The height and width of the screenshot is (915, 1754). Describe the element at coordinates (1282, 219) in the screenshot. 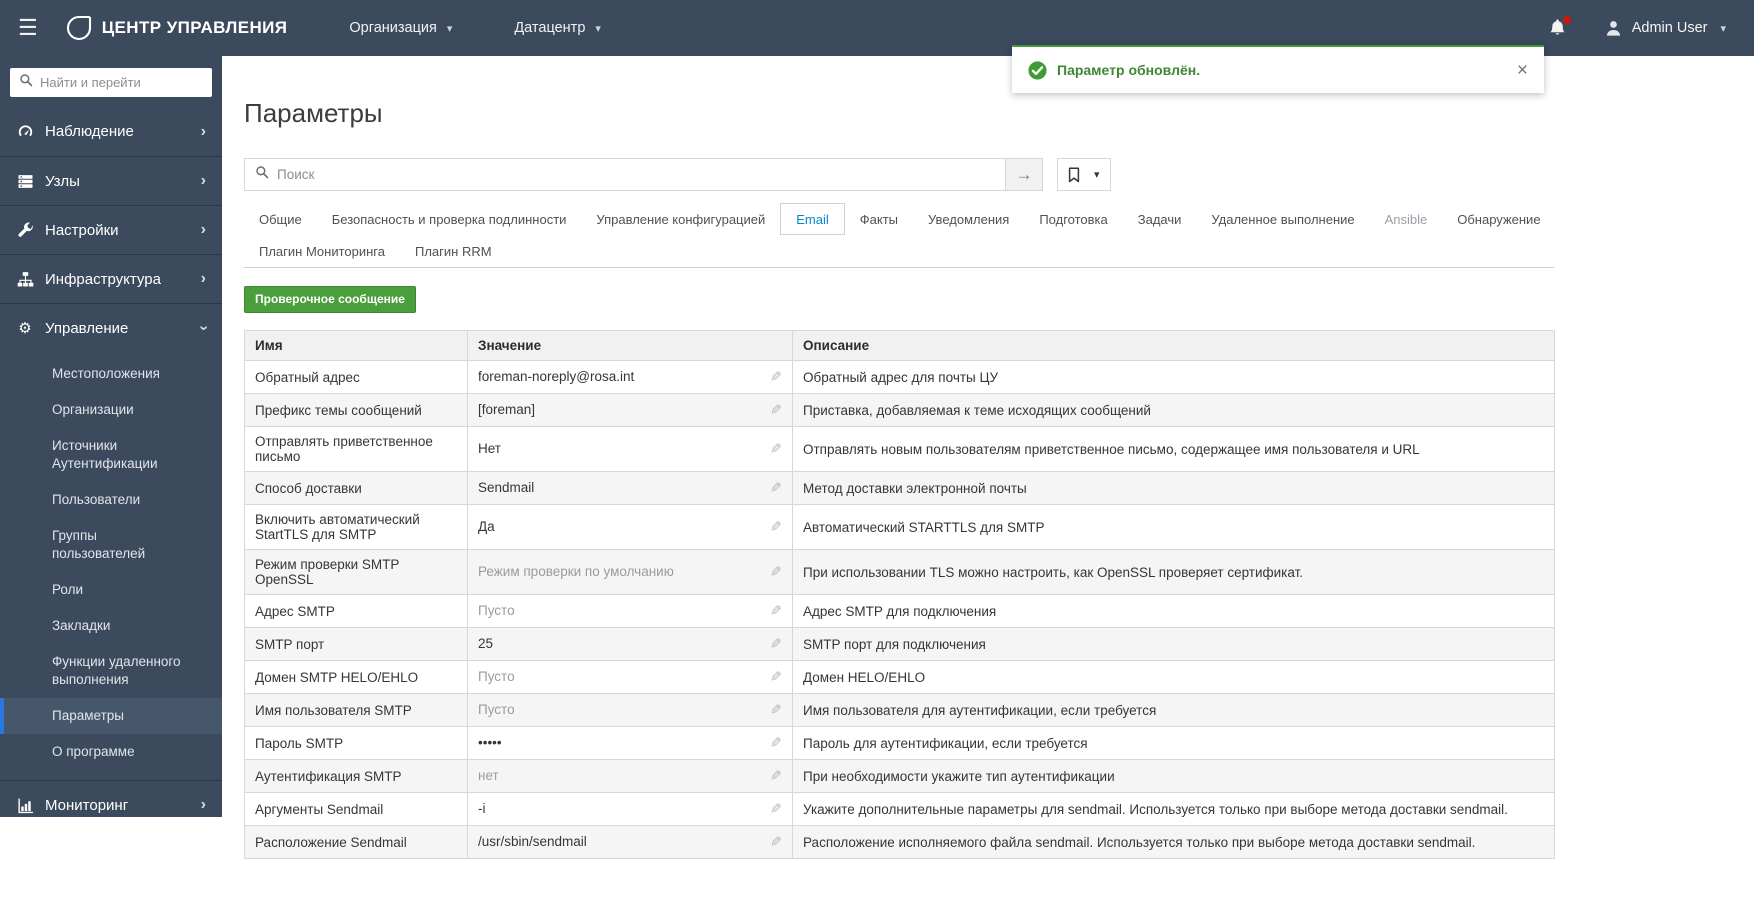

I see `tab-удаленное-выполнение: Удаленное выполнение` at that location.